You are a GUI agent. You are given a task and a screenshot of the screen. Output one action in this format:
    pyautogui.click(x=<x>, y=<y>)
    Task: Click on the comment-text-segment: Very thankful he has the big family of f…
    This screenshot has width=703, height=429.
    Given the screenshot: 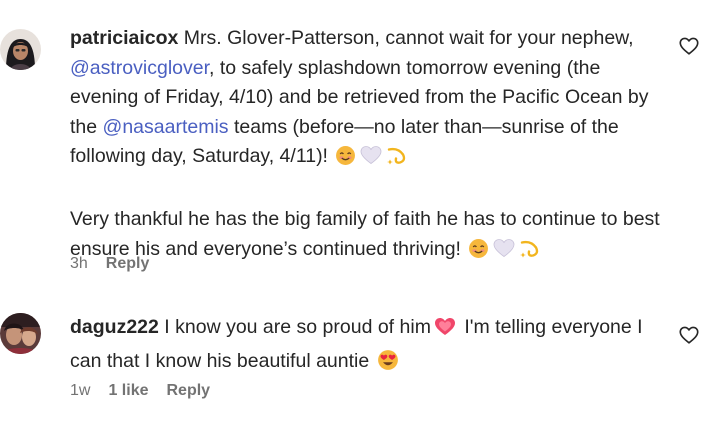 What is the action you would take?
    pyautogui.click(x=365, y=234)
    